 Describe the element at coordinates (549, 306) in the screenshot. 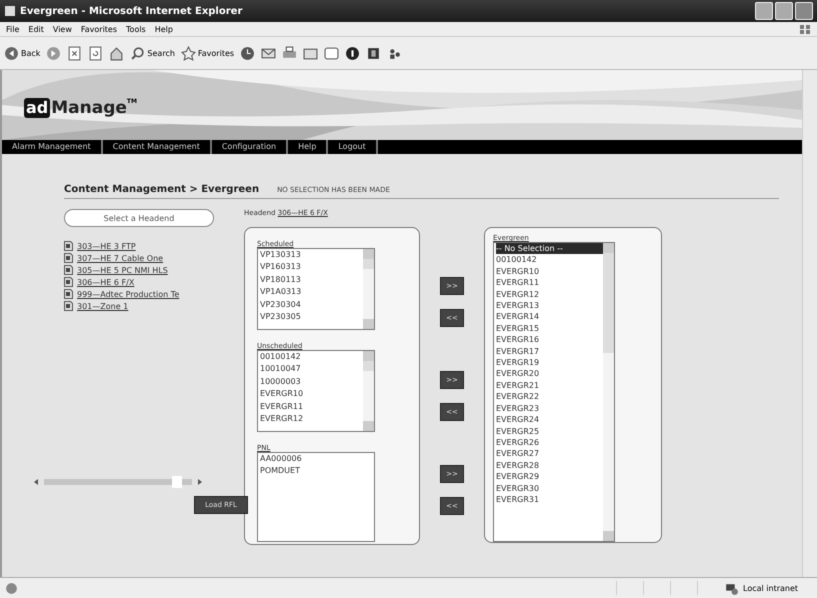

I see `list-option: EVERGR13` at that location.